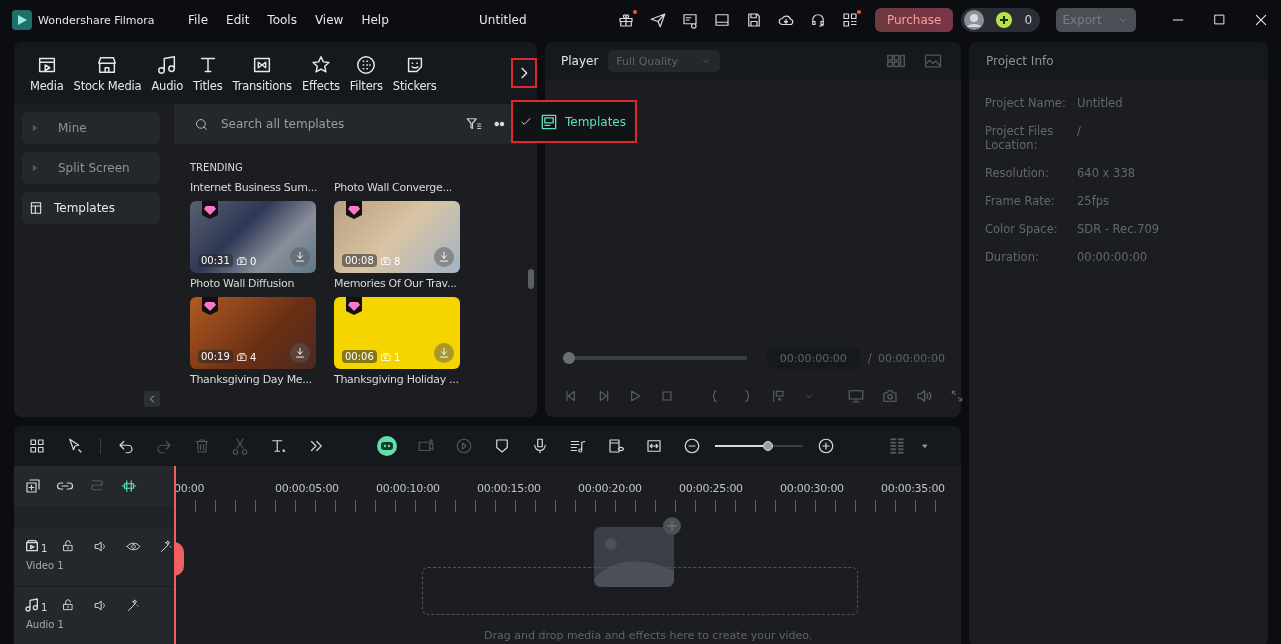  Describe the element at coordinates (107, 73) in the screenshot. I see `media-tab: Stock Media` at that location.